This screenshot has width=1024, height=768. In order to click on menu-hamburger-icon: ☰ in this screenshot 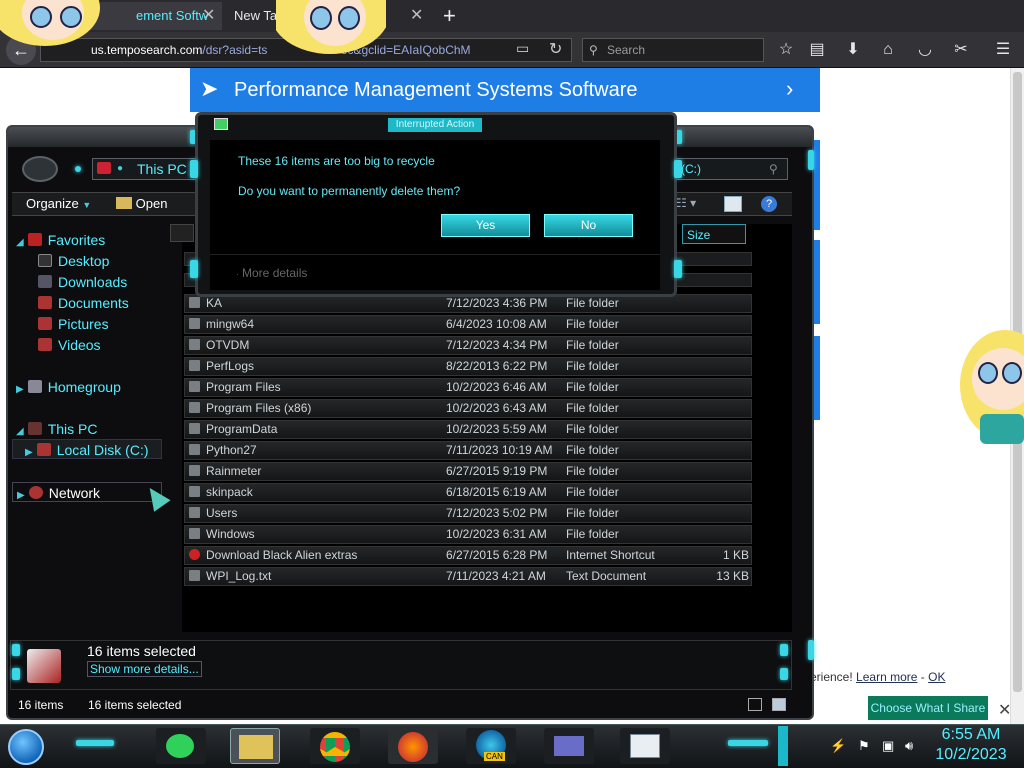, I will do `click(1003, 51)`.